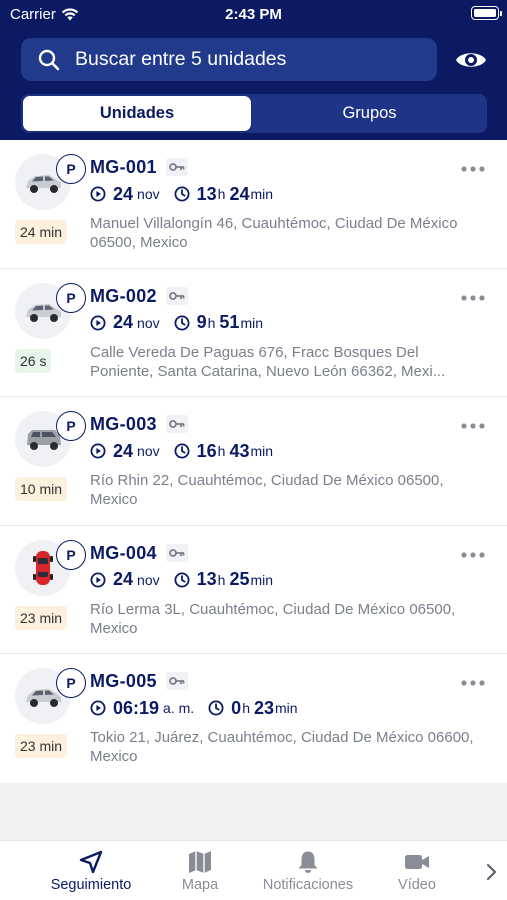  What do you see at coordinates (137, 113) in the screenshot?
I see `segment-unidades: Unidades` at bounding box center [137, 113].